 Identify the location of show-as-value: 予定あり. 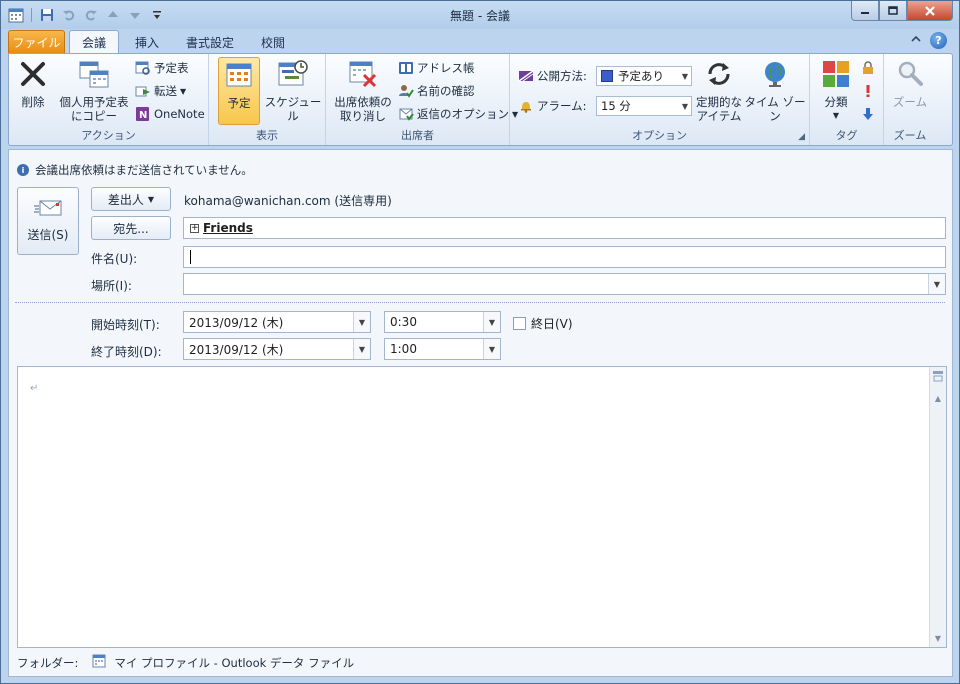
(641, 76).